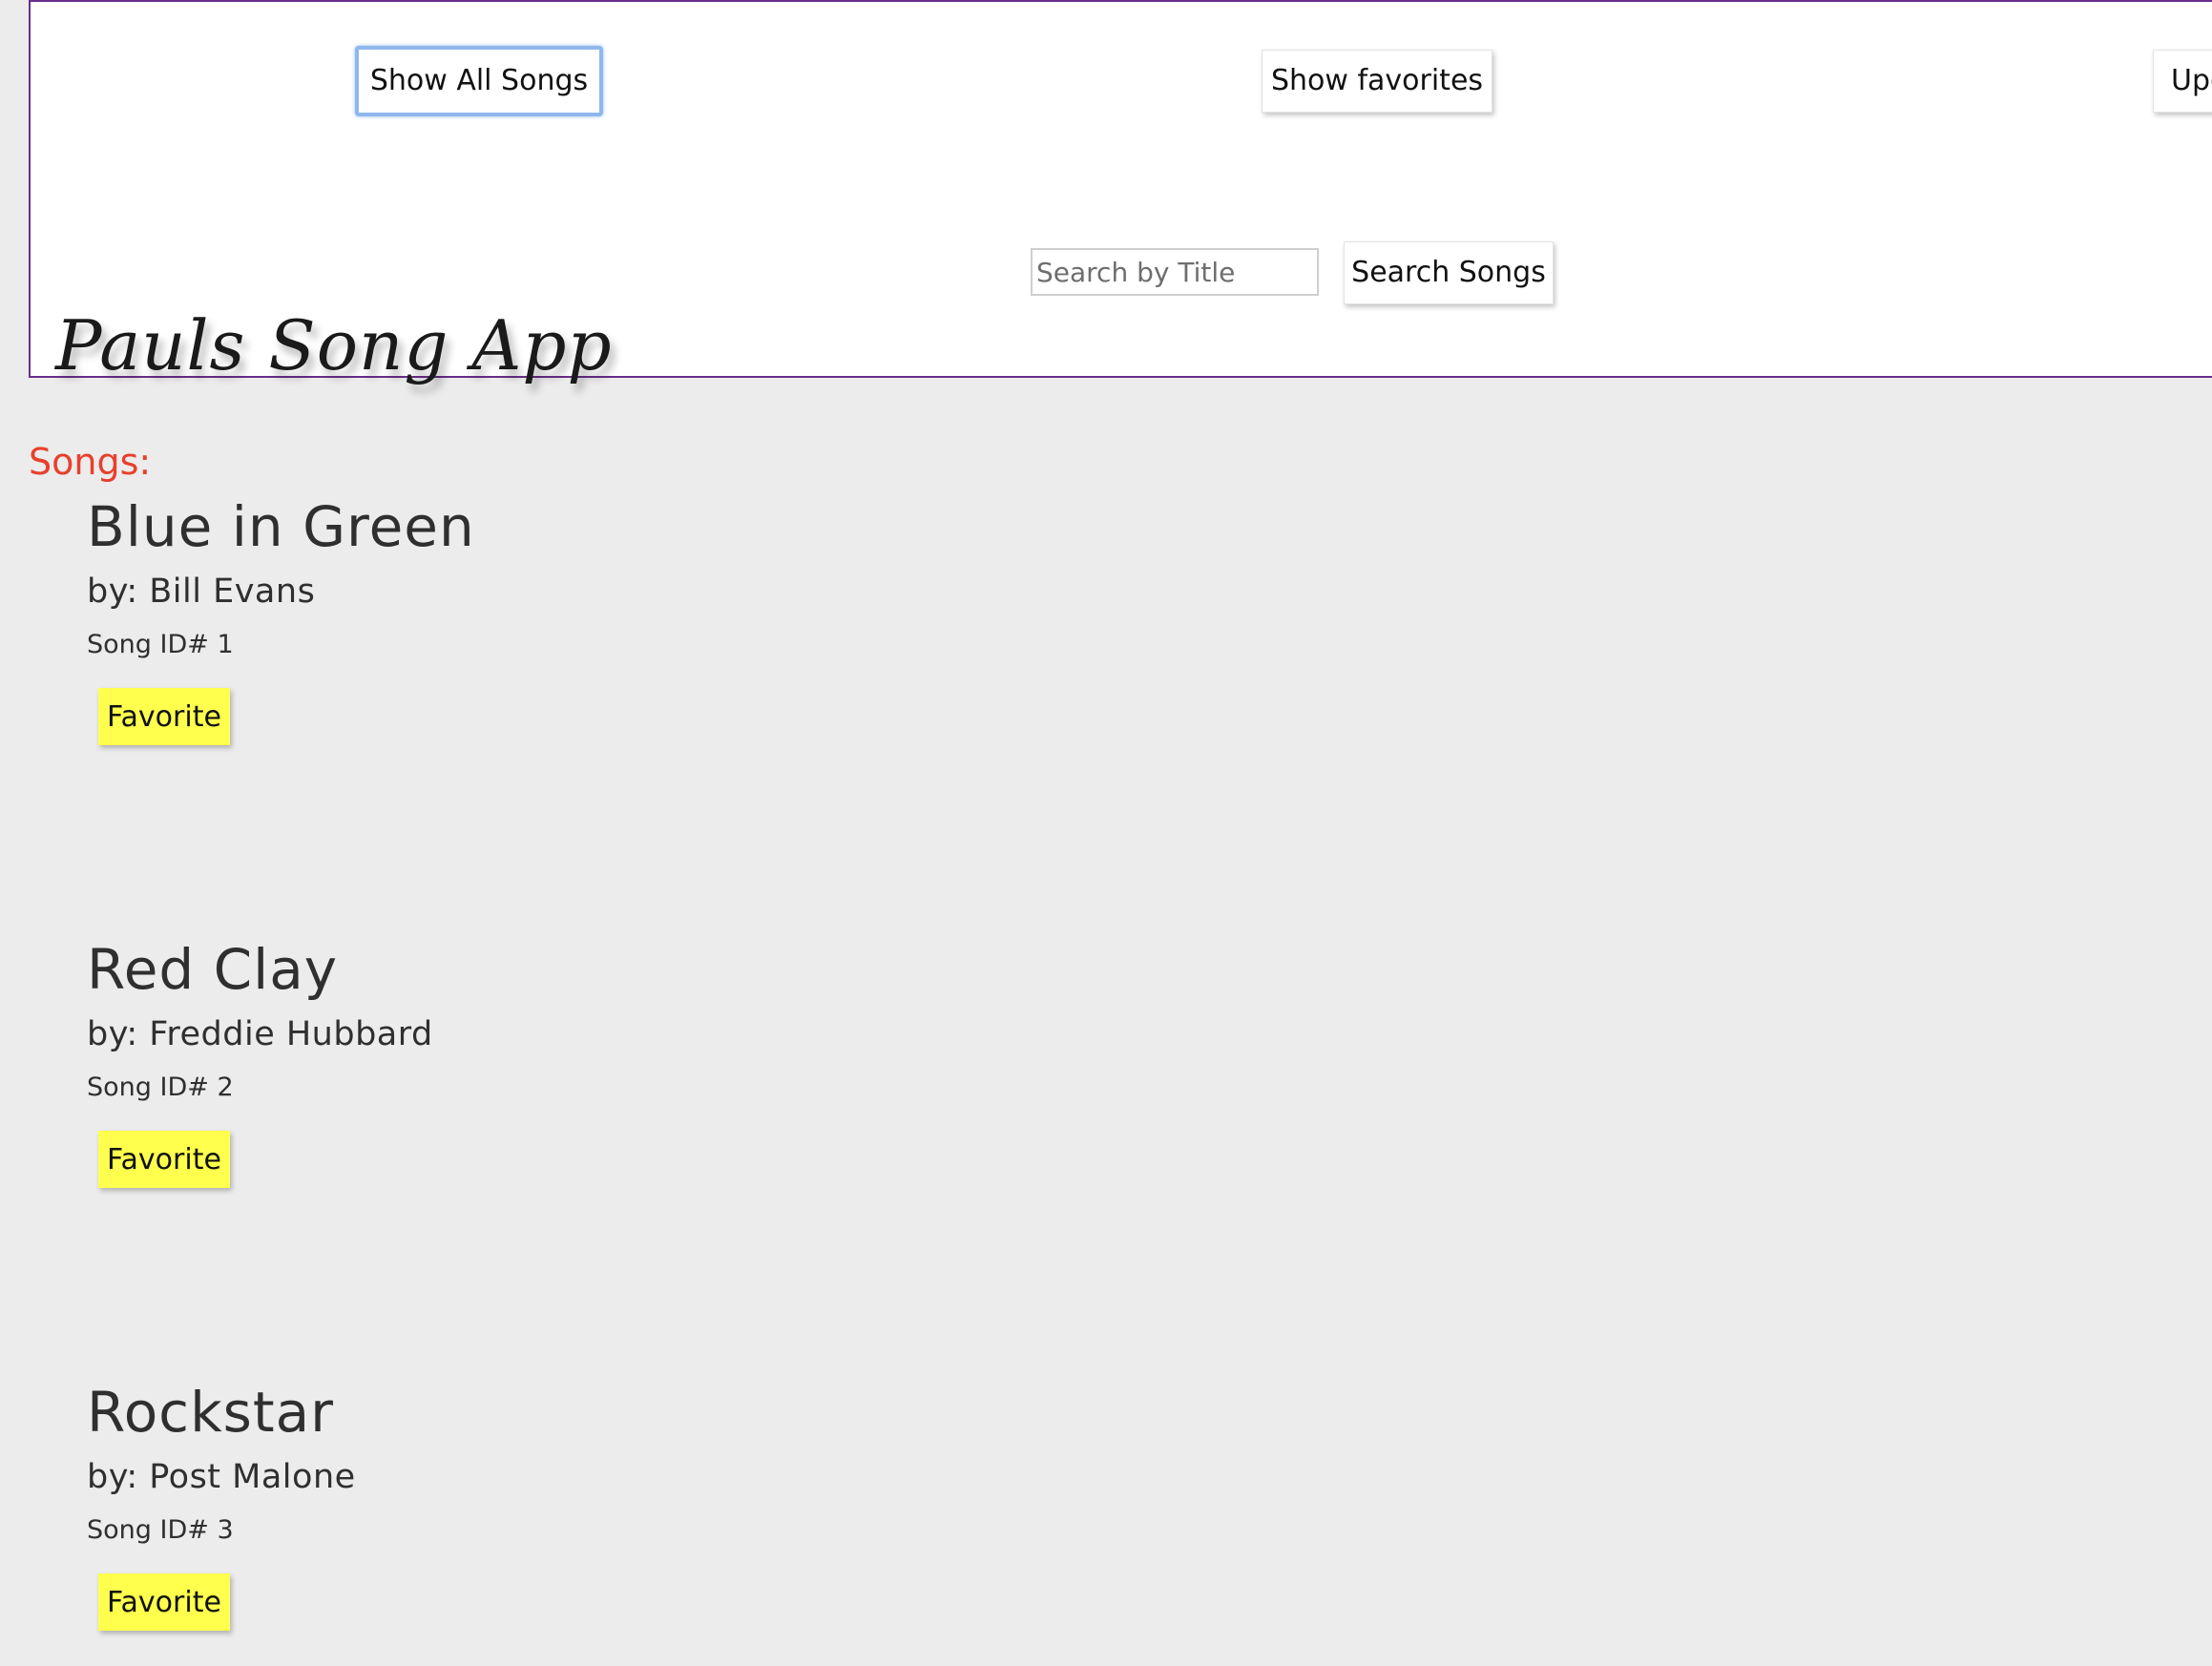  I want to click on song-id: Song ID# 3, so click(161, 1530).